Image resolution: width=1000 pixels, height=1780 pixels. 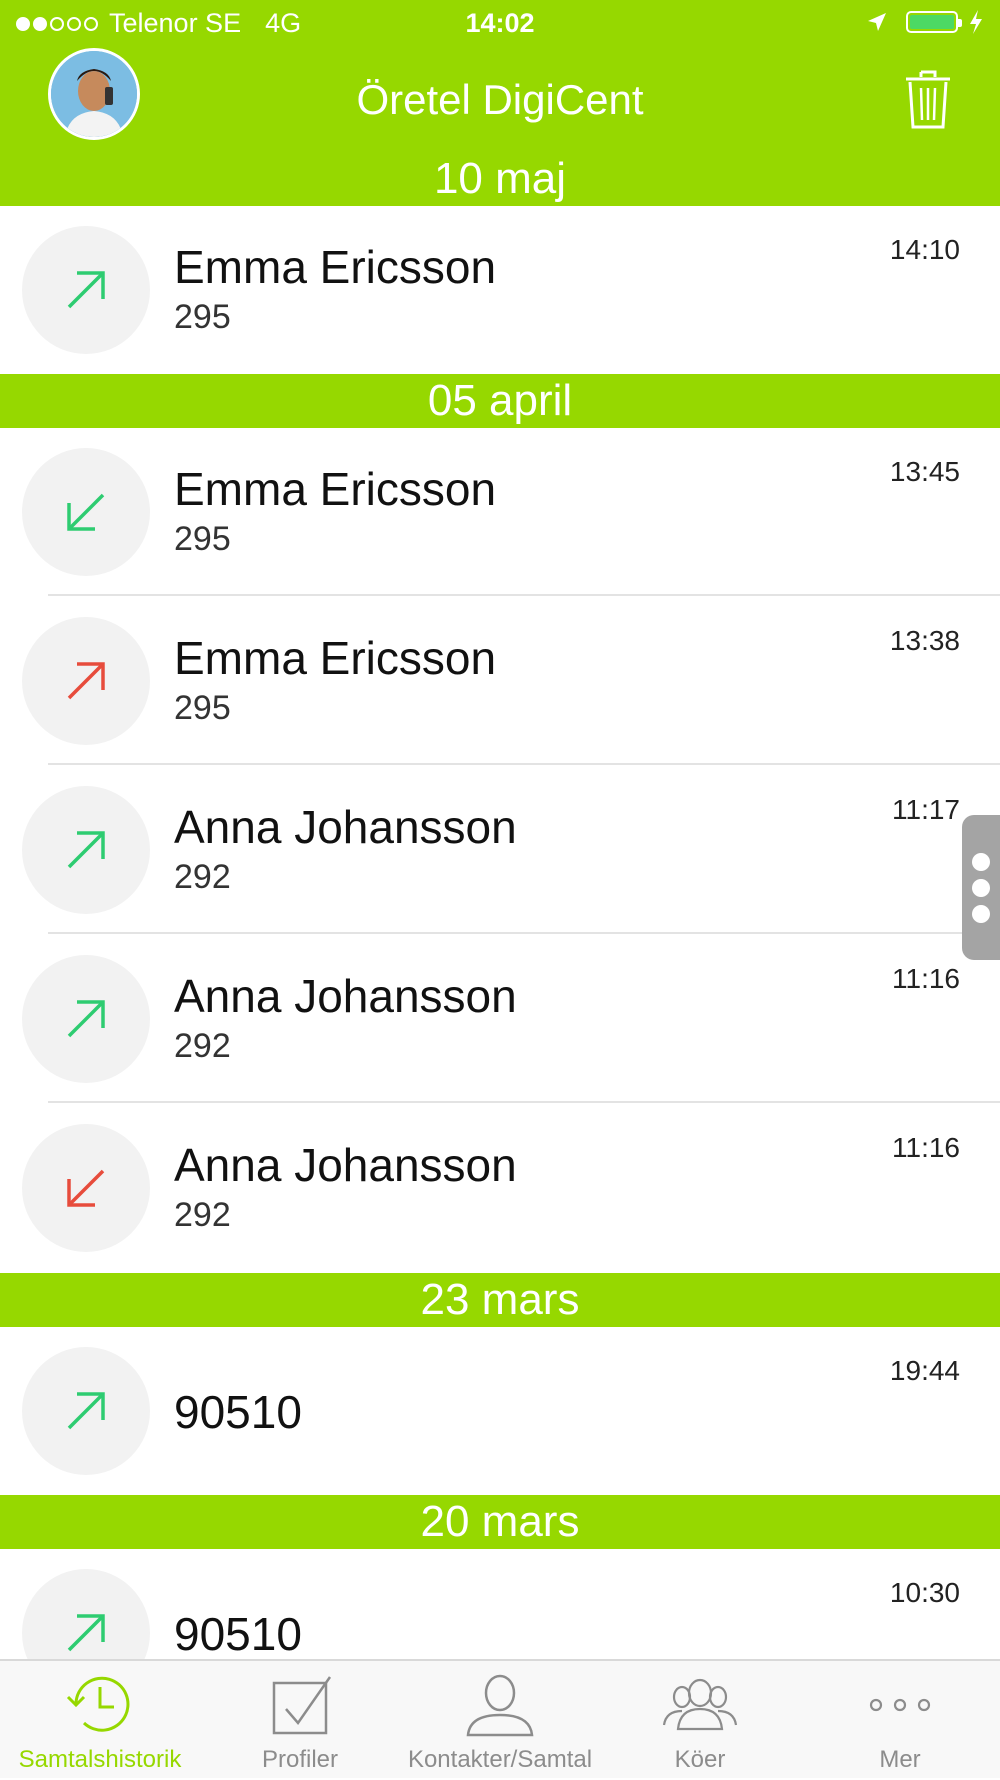 I want to click on call-time: 13:38, so click(x=924, y=640).